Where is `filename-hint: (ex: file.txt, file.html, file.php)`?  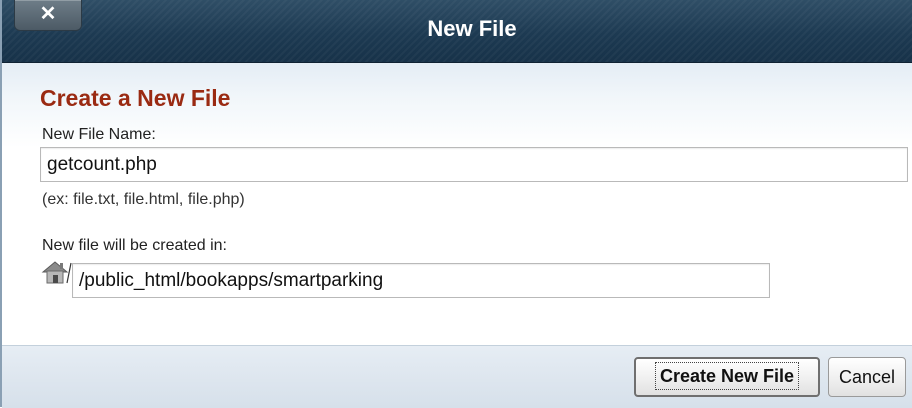 filename-hint: (ex: file.txt, file.html, file.php) is located at coordinates (143, 199).